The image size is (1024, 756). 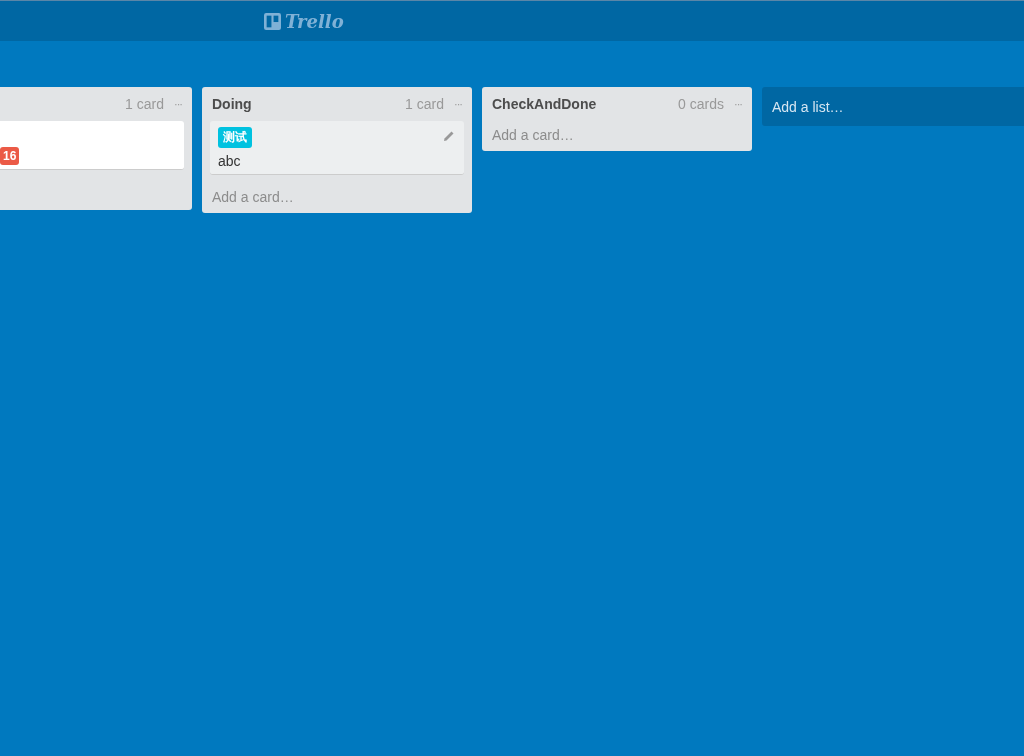 I want to click on card: 16, so click(x=92, y=145).